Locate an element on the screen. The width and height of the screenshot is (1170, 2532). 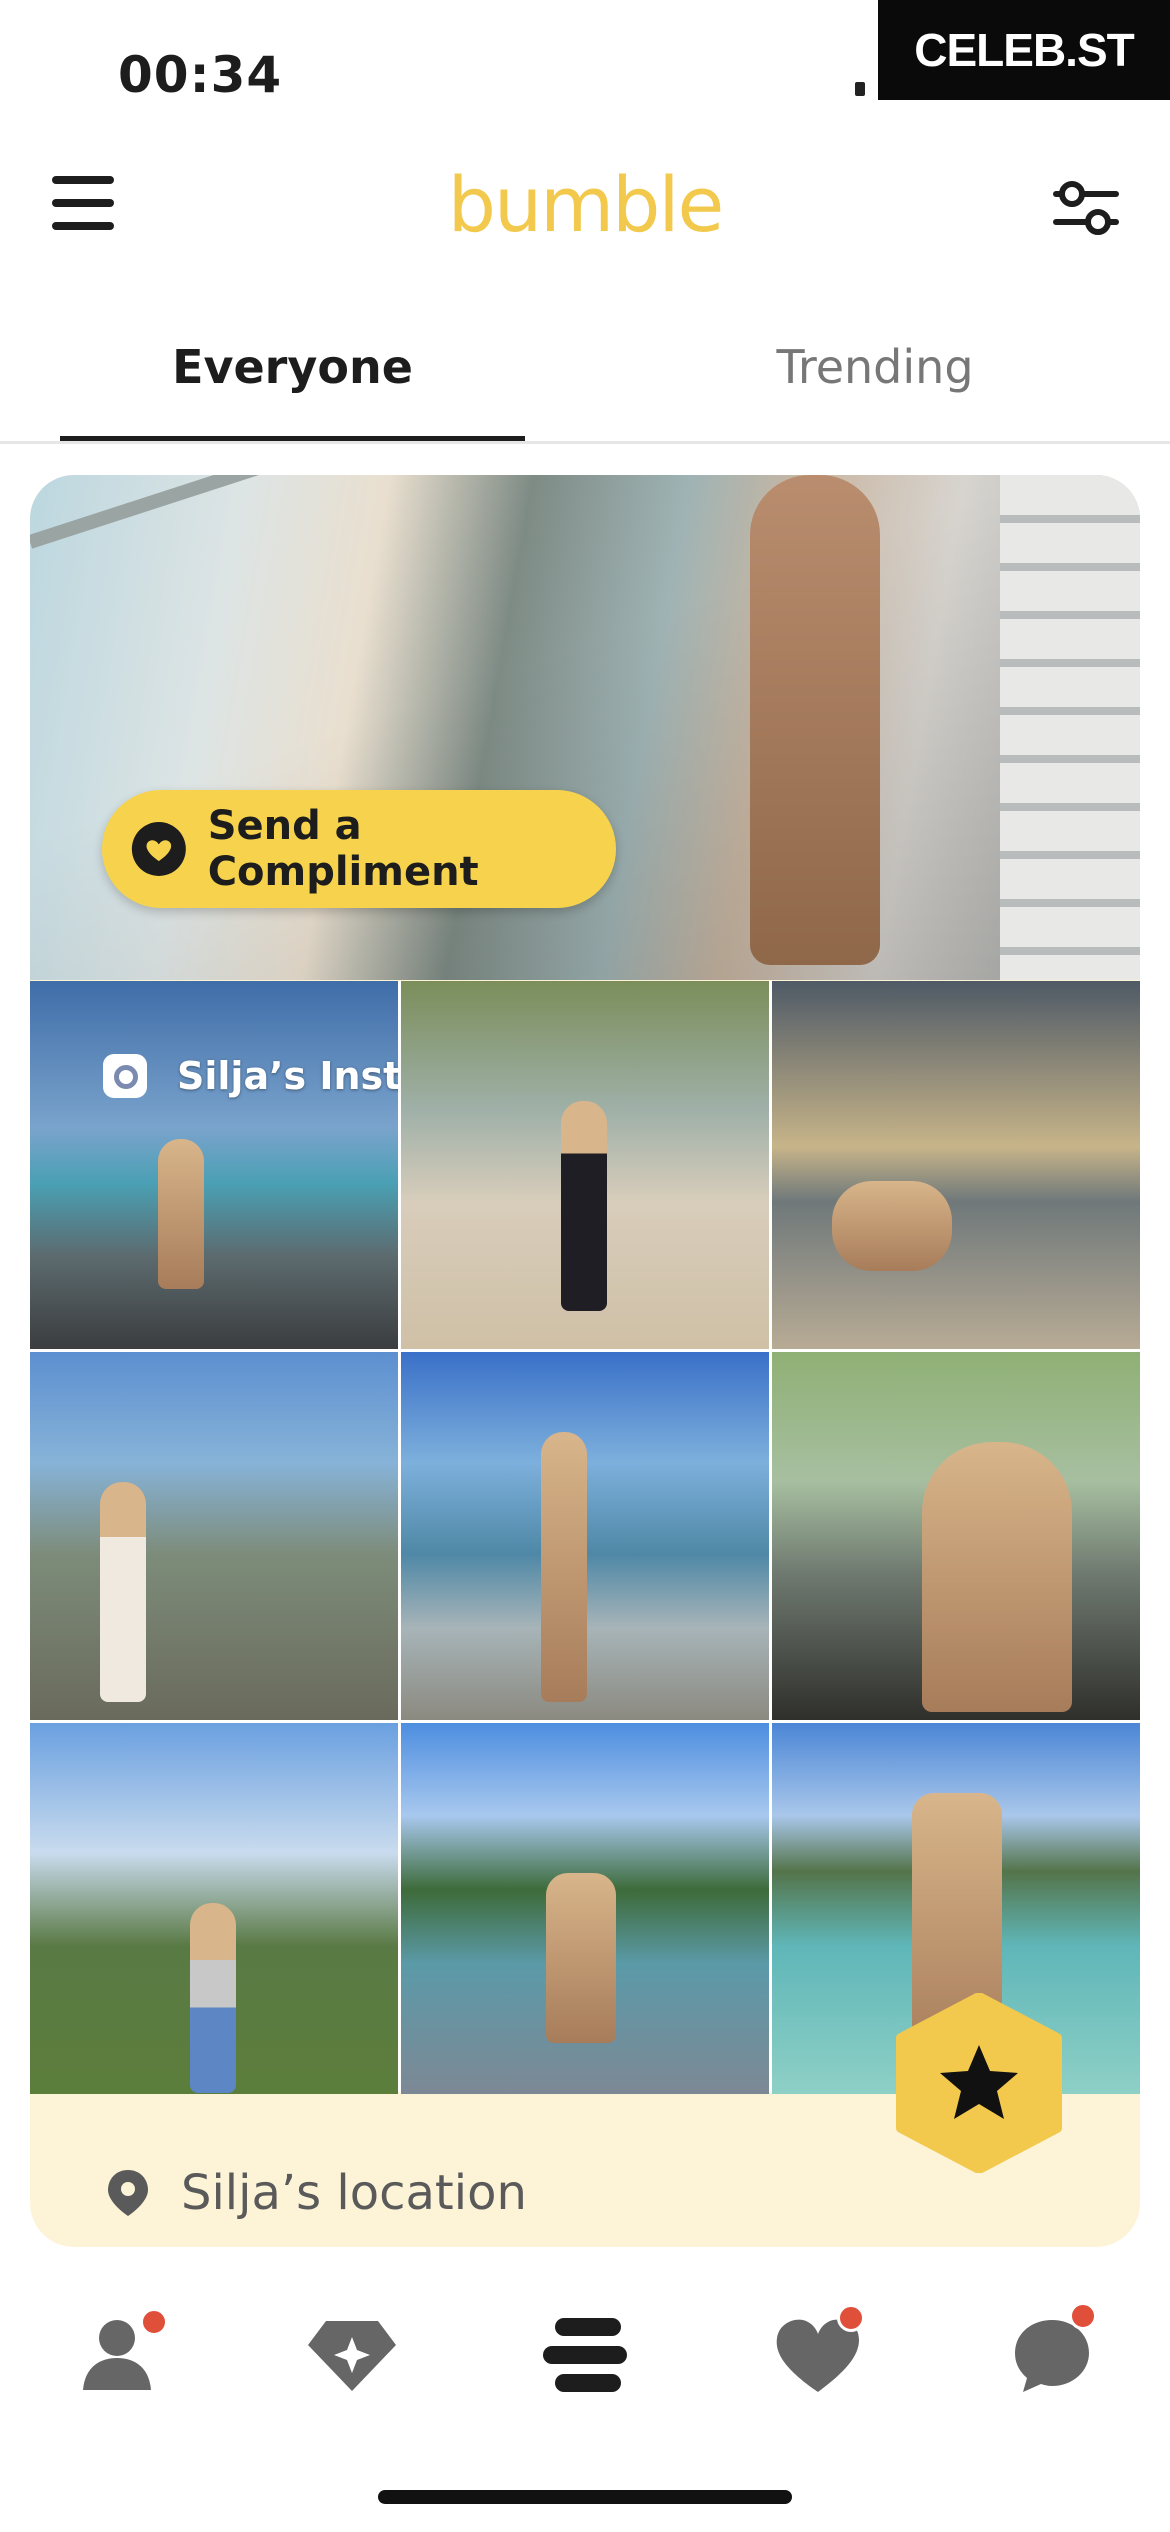
instagram-label: Silja’s Instagram is located at coordinates (287, 1076).